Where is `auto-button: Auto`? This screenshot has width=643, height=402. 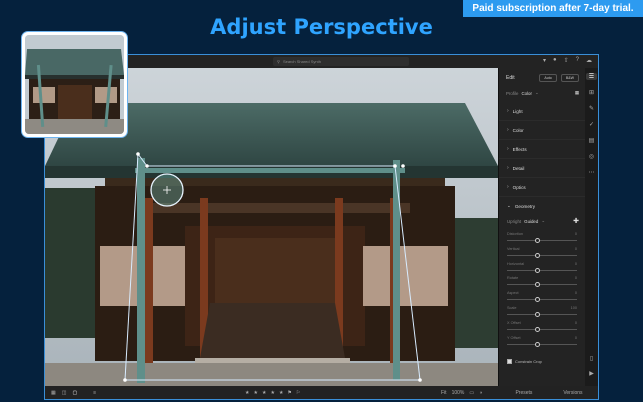
auto-button: Auto is located at coordinates (548, 78).